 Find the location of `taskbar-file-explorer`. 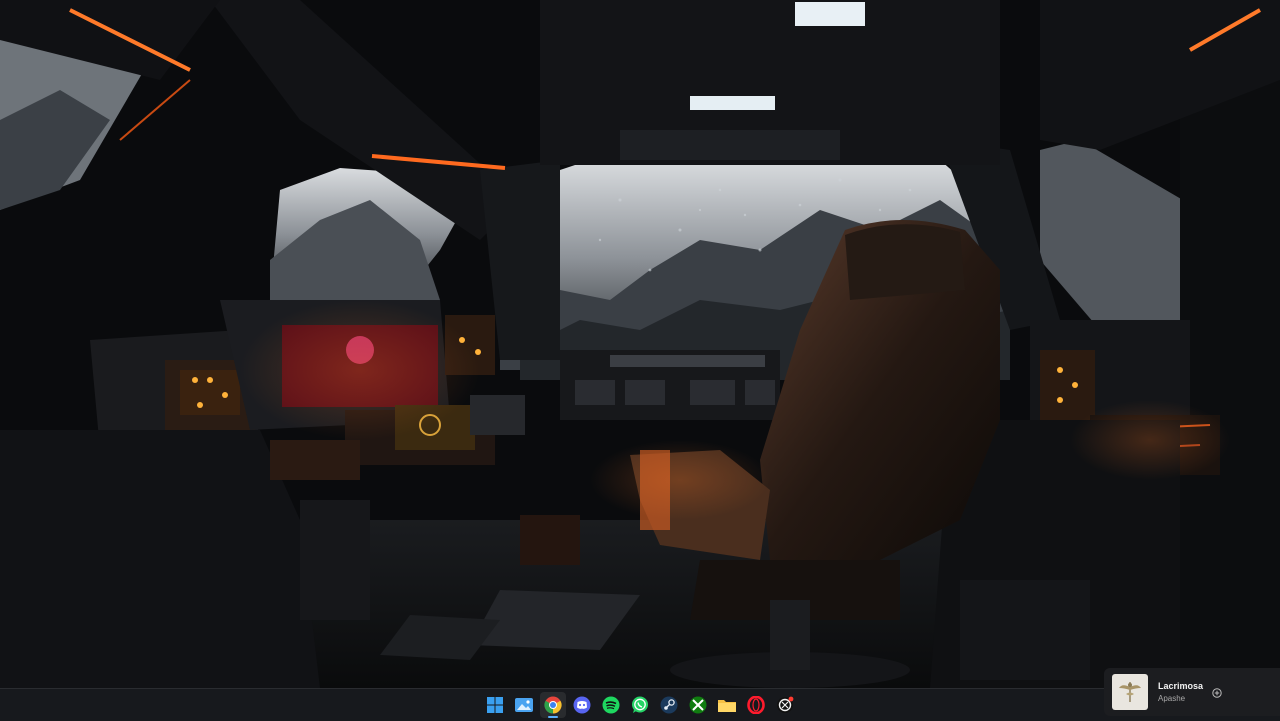

taskbar-file-explorer is located at coordinates (727, 705).